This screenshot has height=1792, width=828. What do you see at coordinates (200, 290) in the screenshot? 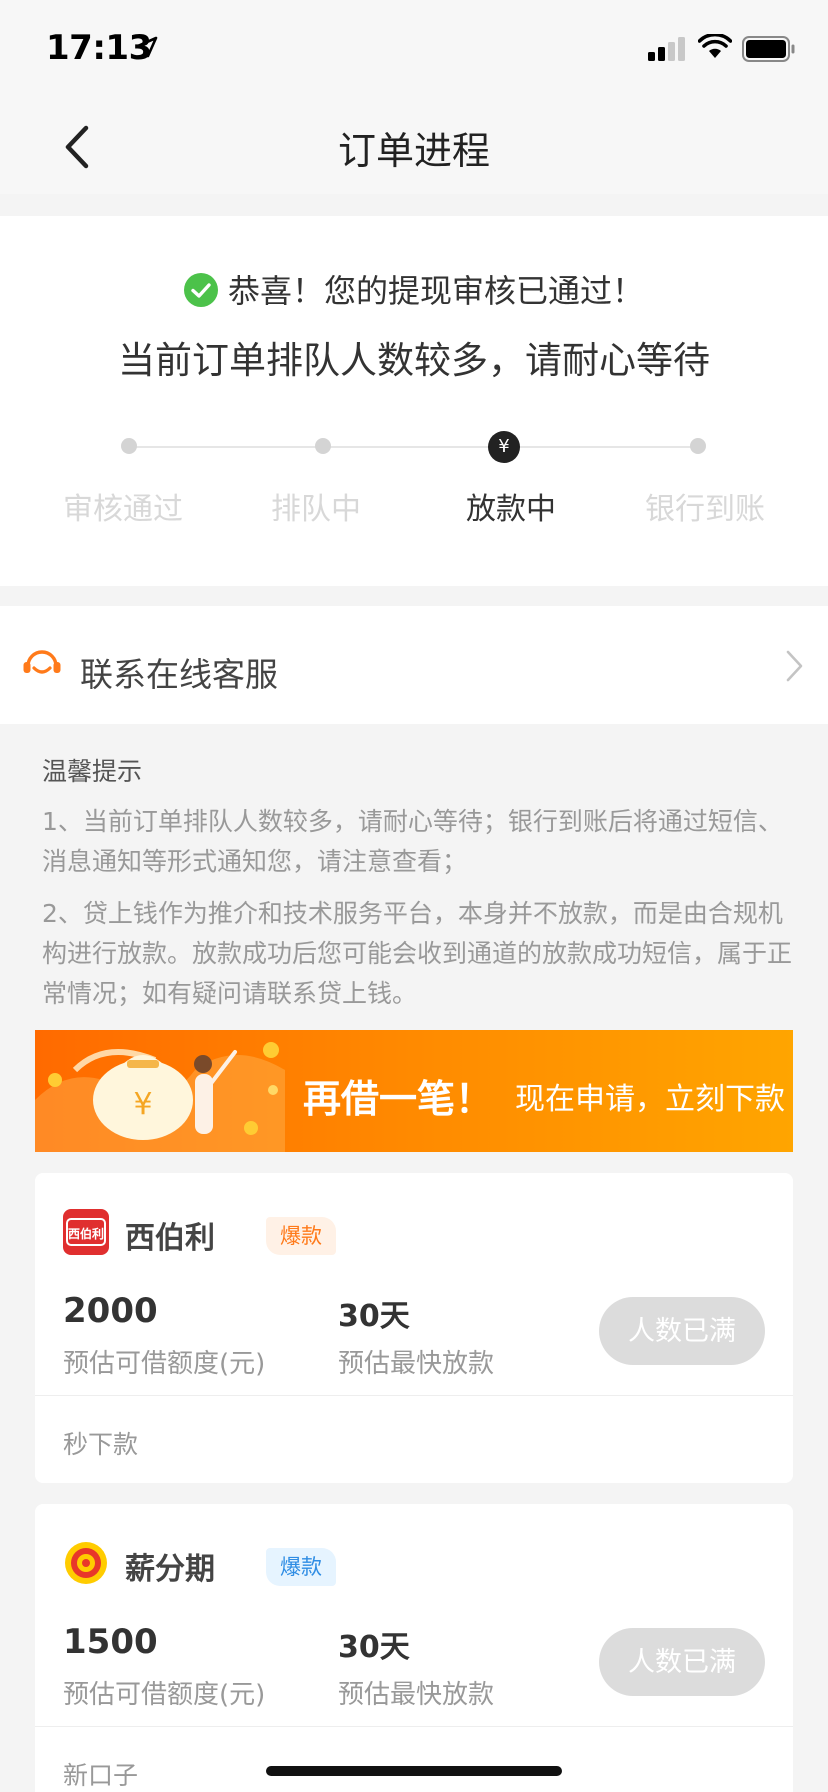
I see `check-circle-icon` at bounding box center [200, 290].